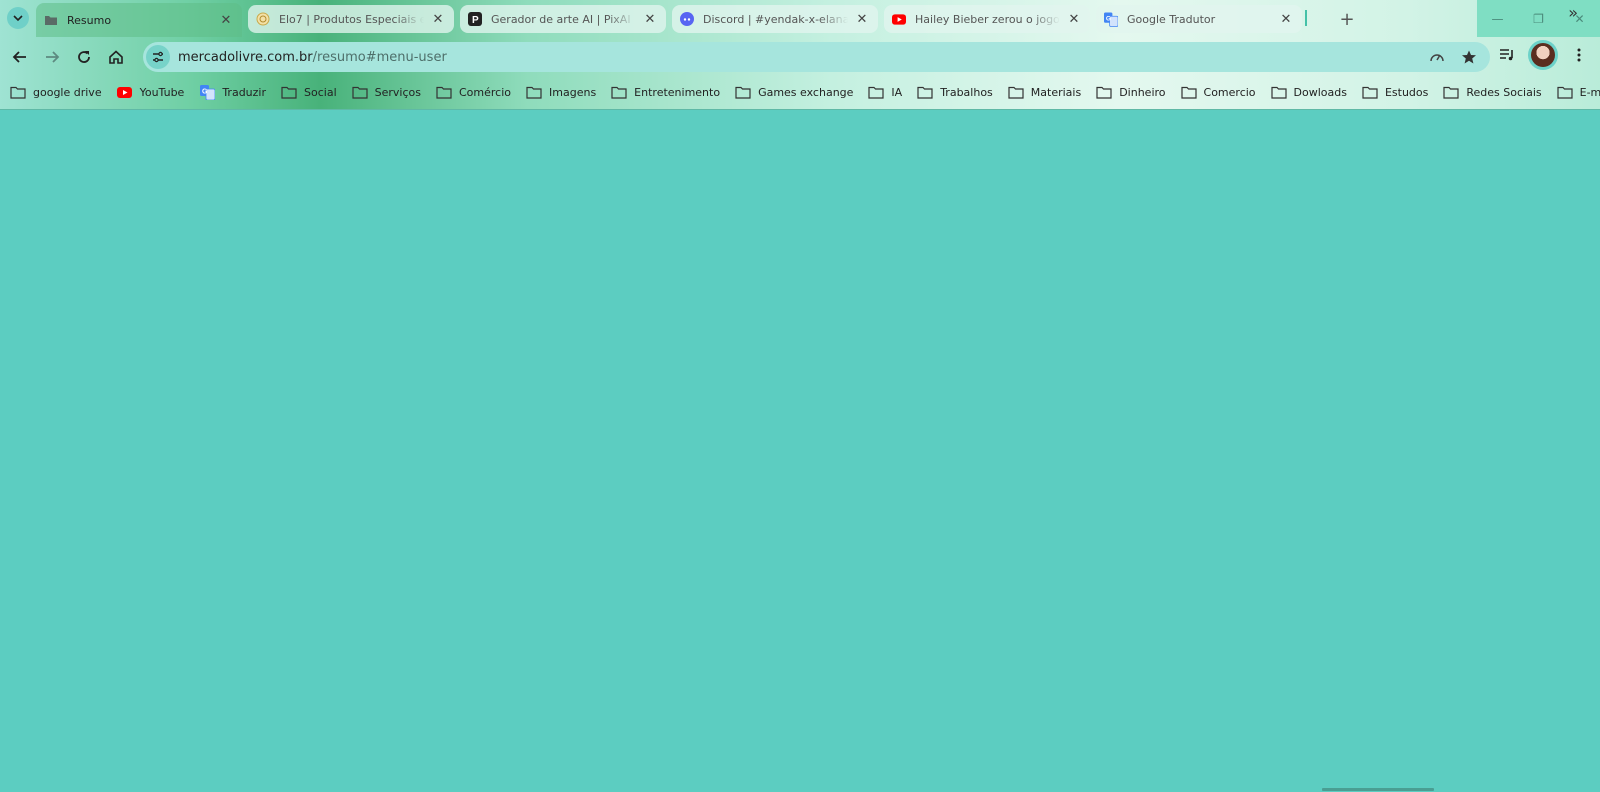  Describe the element at coordinates (563, 19) in the screenshot. I see `tab-pixai: P Gerador de arte AI | PixAI ✕` at that location.